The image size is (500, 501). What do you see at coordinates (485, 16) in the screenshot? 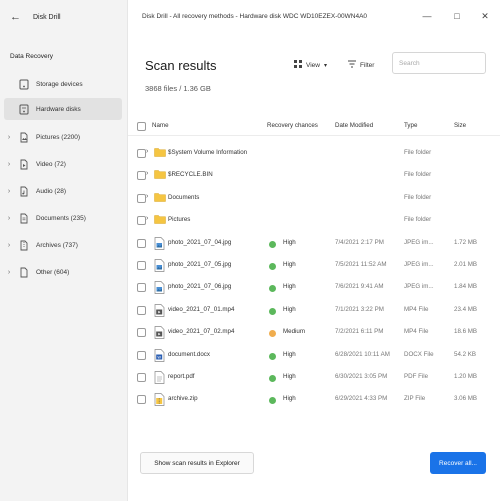
I see `close-icon: ✕` at bounding box center [485, 16].